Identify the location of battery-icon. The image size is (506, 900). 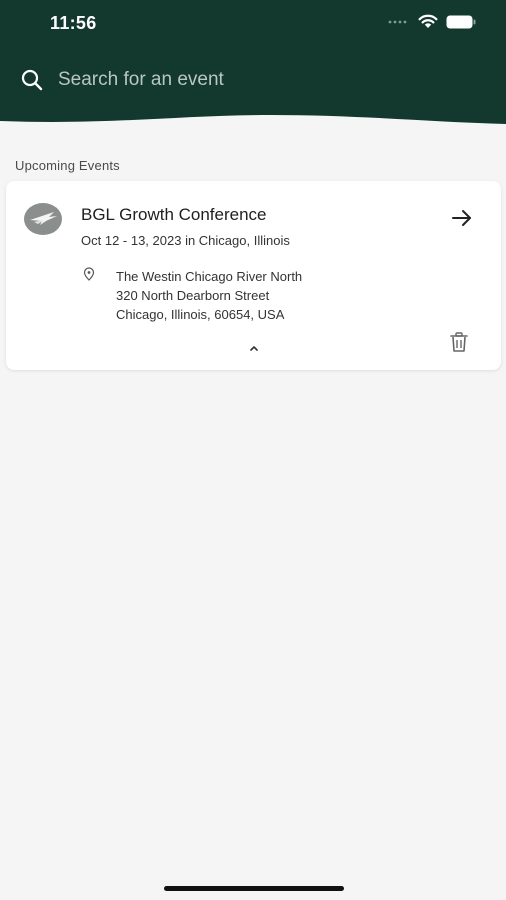
(461, 21).